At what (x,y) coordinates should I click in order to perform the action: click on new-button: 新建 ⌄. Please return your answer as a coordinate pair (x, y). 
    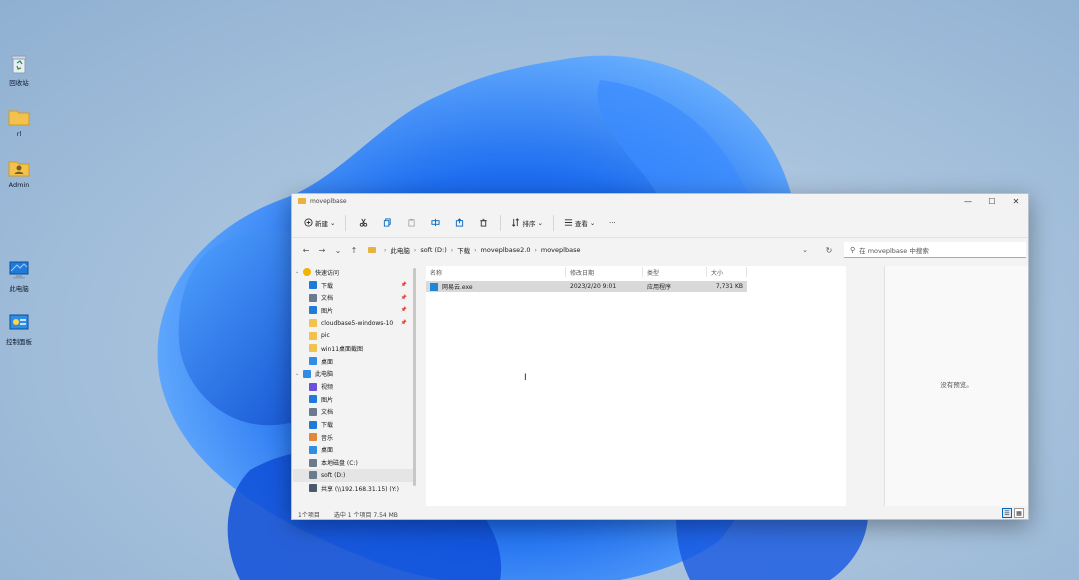
    Looking at the image, I should click on (319, 223).